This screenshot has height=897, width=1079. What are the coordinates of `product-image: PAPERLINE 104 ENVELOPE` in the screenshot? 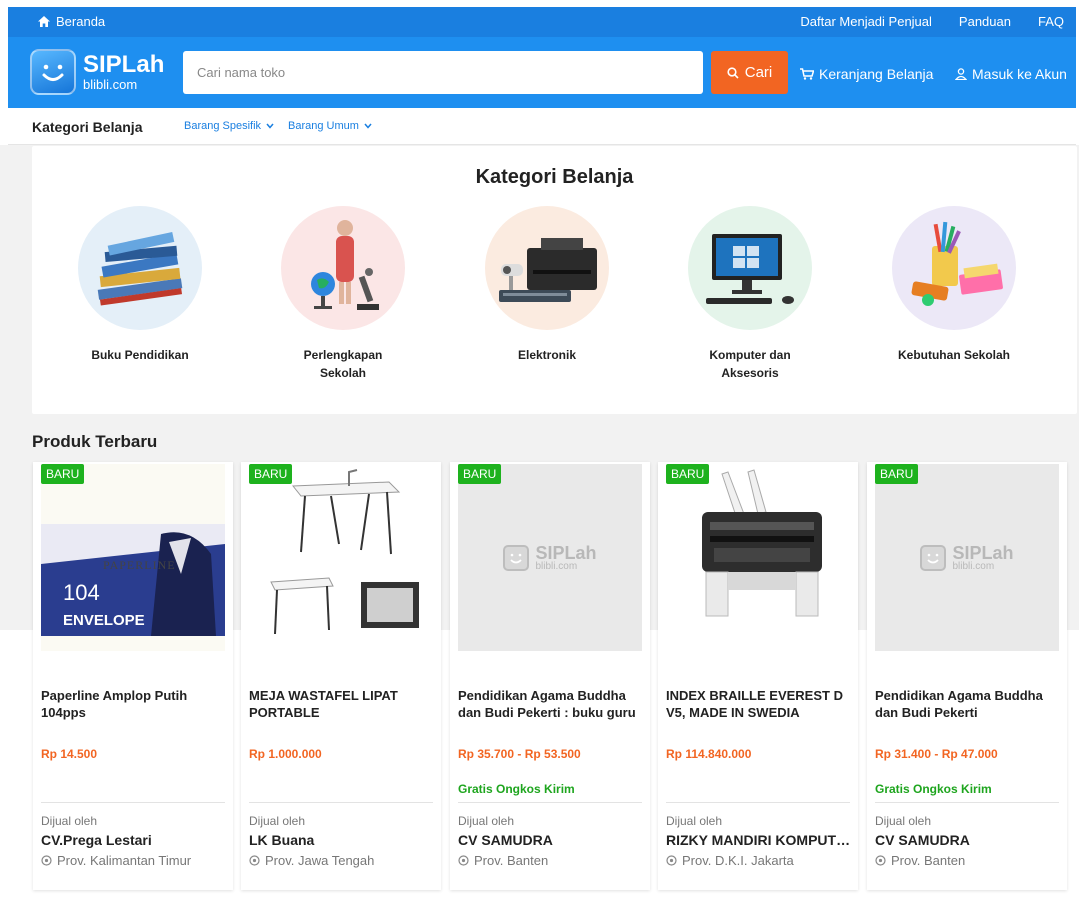 It's located at (133, 557).